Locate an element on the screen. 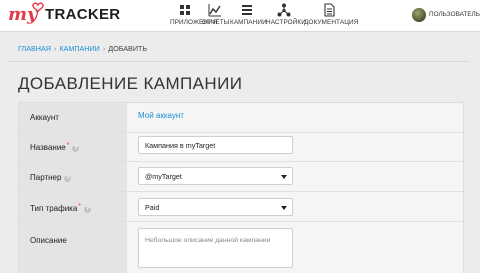  form-row-partner: Партнер? @myTarget is located at coordinates (241, 176).